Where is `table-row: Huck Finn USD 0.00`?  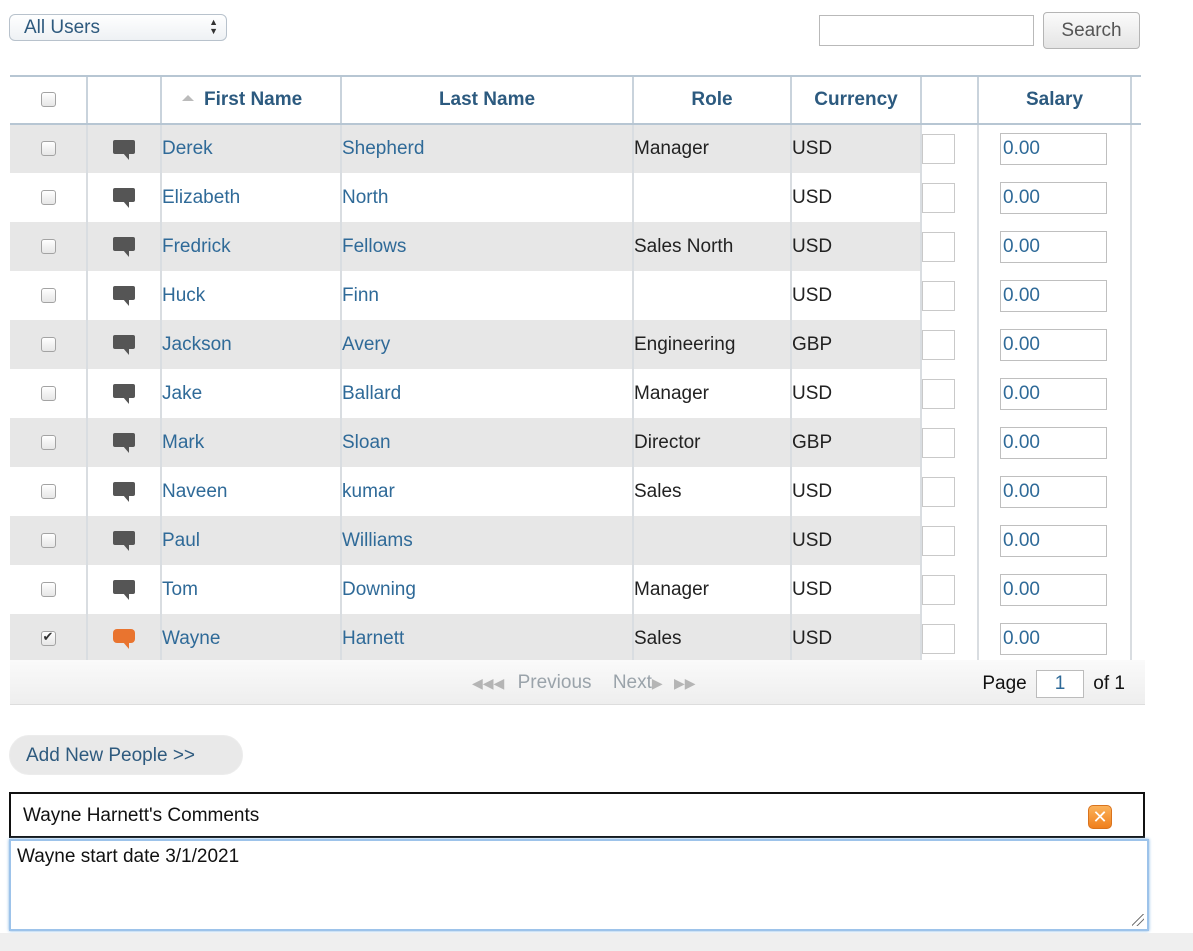
table-row: Huck Finn USD 0.00 is located at coordinates (575, 295).